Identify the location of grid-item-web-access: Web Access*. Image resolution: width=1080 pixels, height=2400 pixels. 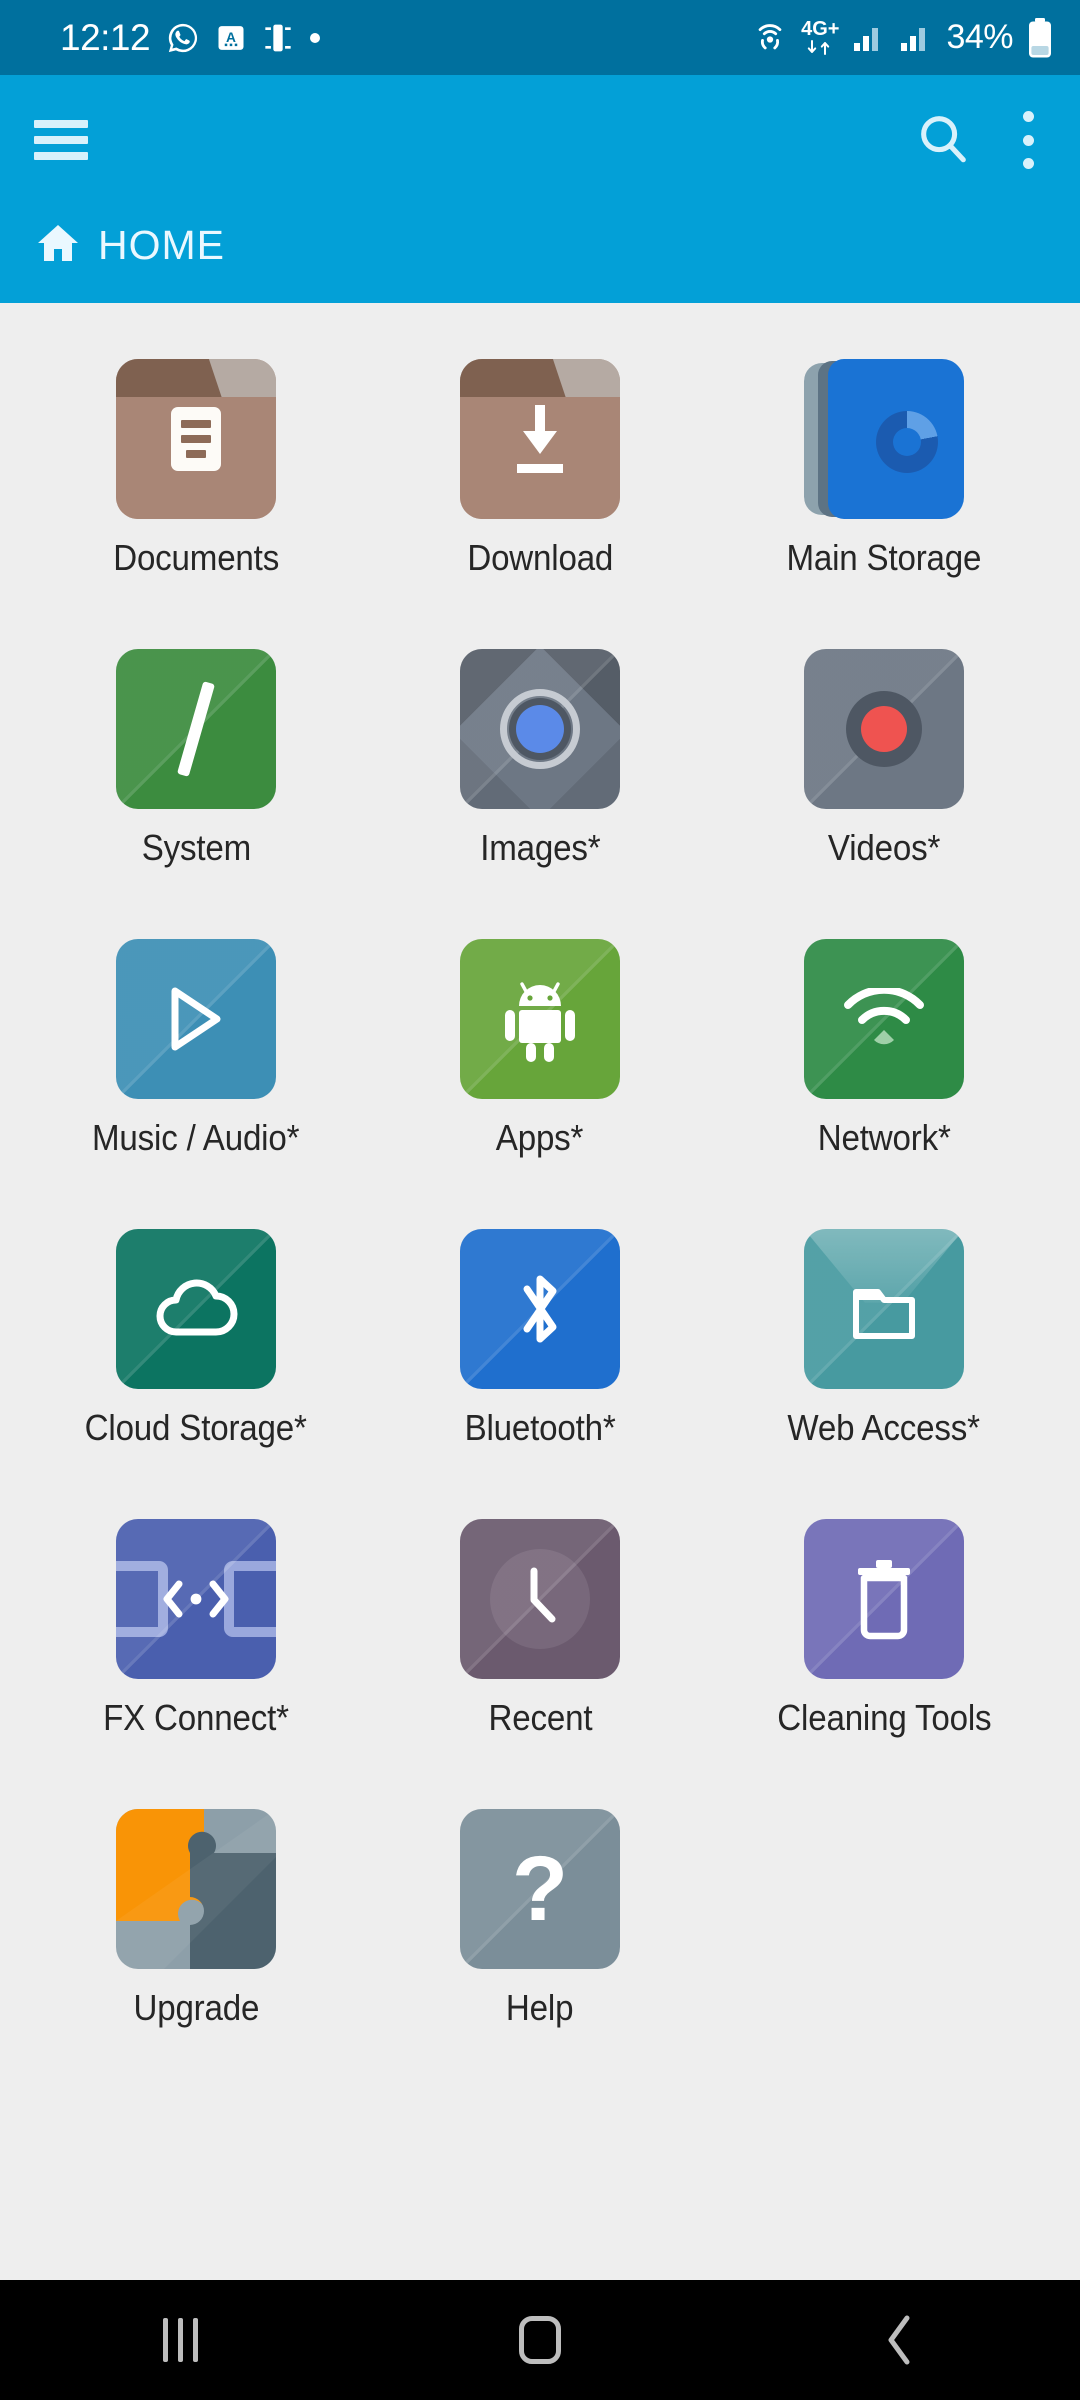
(884, 1374).